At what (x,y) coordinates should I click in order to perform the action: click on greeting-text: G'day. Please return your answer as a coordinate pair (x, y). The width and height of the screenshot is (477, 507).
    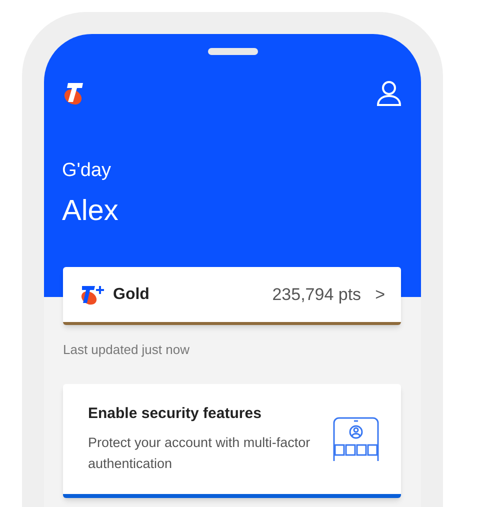
    Looking at the image, I should click on (87, 171).